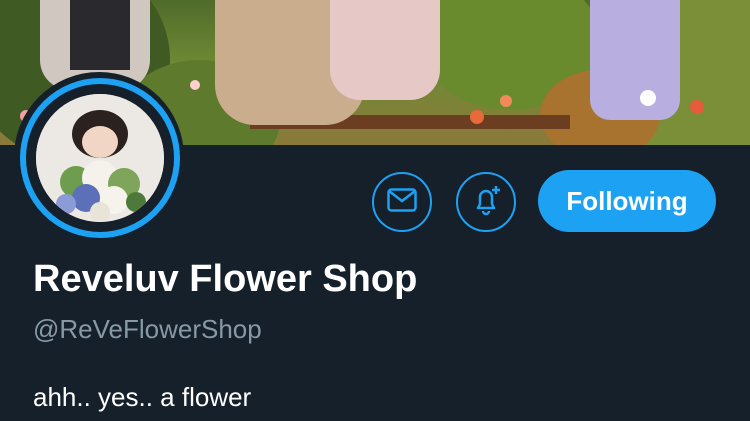 The image size is (750, 421). I want to click on profile-display-name: Reveluv Flower Shop, so click(225, 279).